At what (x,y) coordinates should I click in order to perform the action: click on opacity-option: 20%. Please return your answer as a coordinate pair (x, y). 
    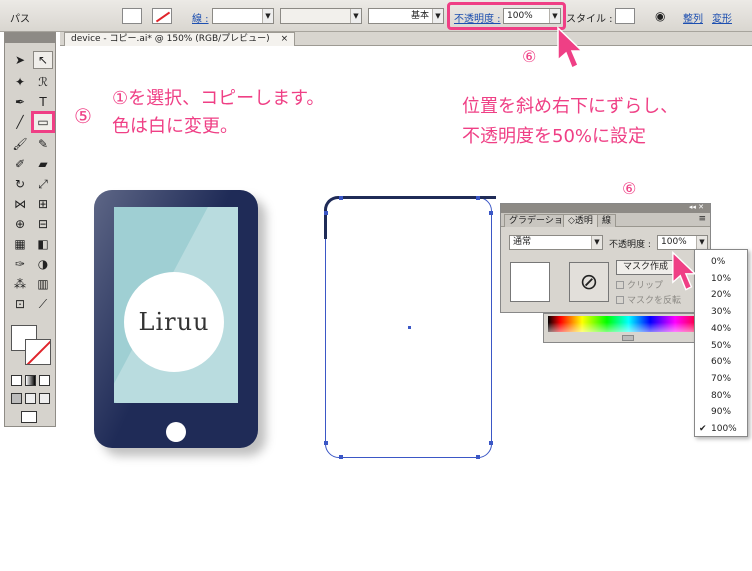
    Looking at the image, I should click on (721, 295).